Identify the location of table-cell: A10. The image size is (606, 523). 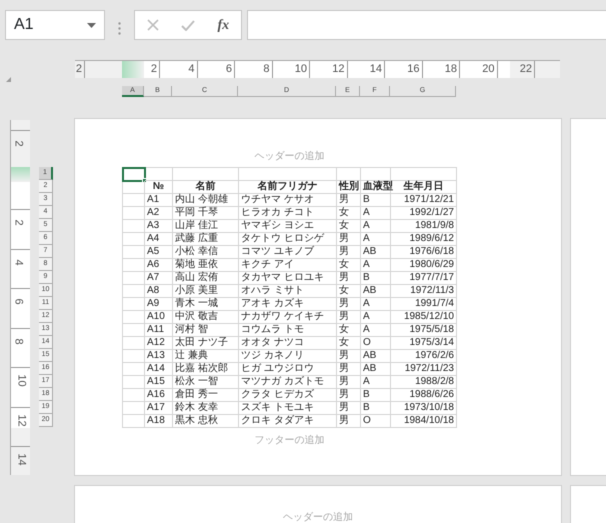
(159, 317).